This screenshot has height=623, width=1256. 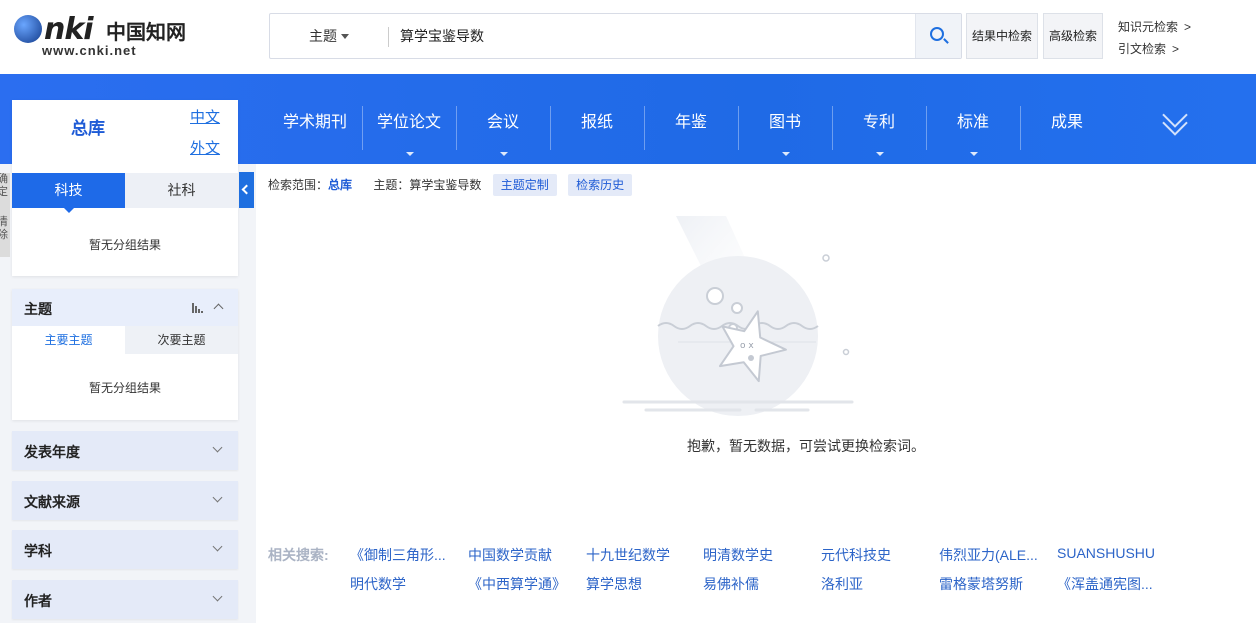 I want to click on advanced-search-button: 高级检索, so click(x=1073, y=36).